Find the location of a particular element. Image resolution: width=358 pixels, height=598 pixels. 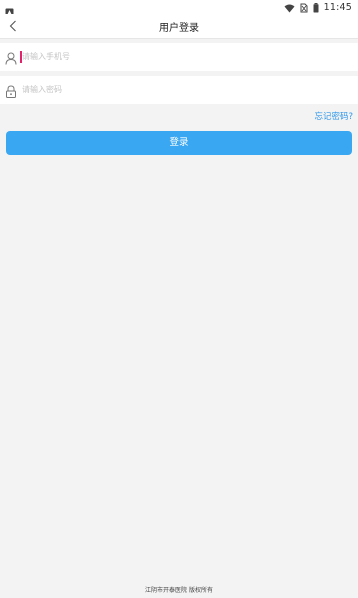

status-icons: 11:45 is located at coordinates (318, 7).